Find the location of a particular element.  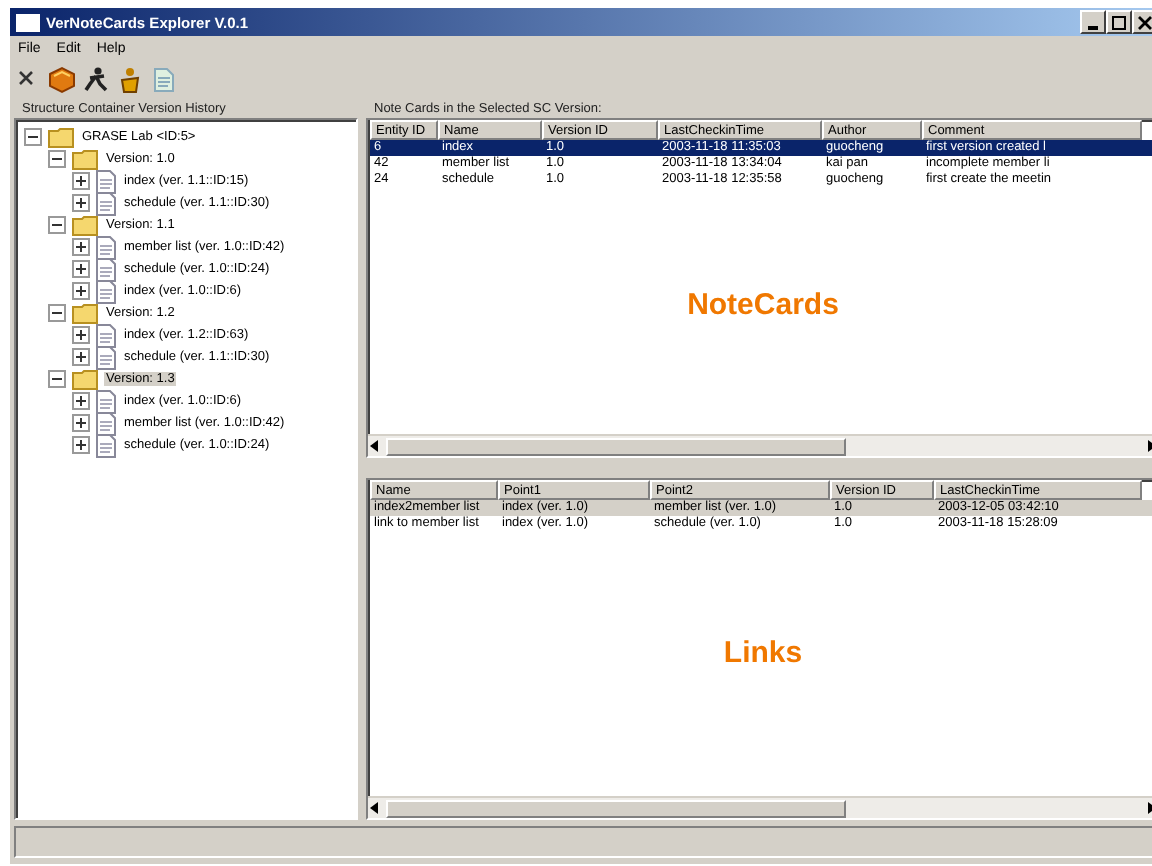

running-figure-icon is located at coordinates (96, 80).